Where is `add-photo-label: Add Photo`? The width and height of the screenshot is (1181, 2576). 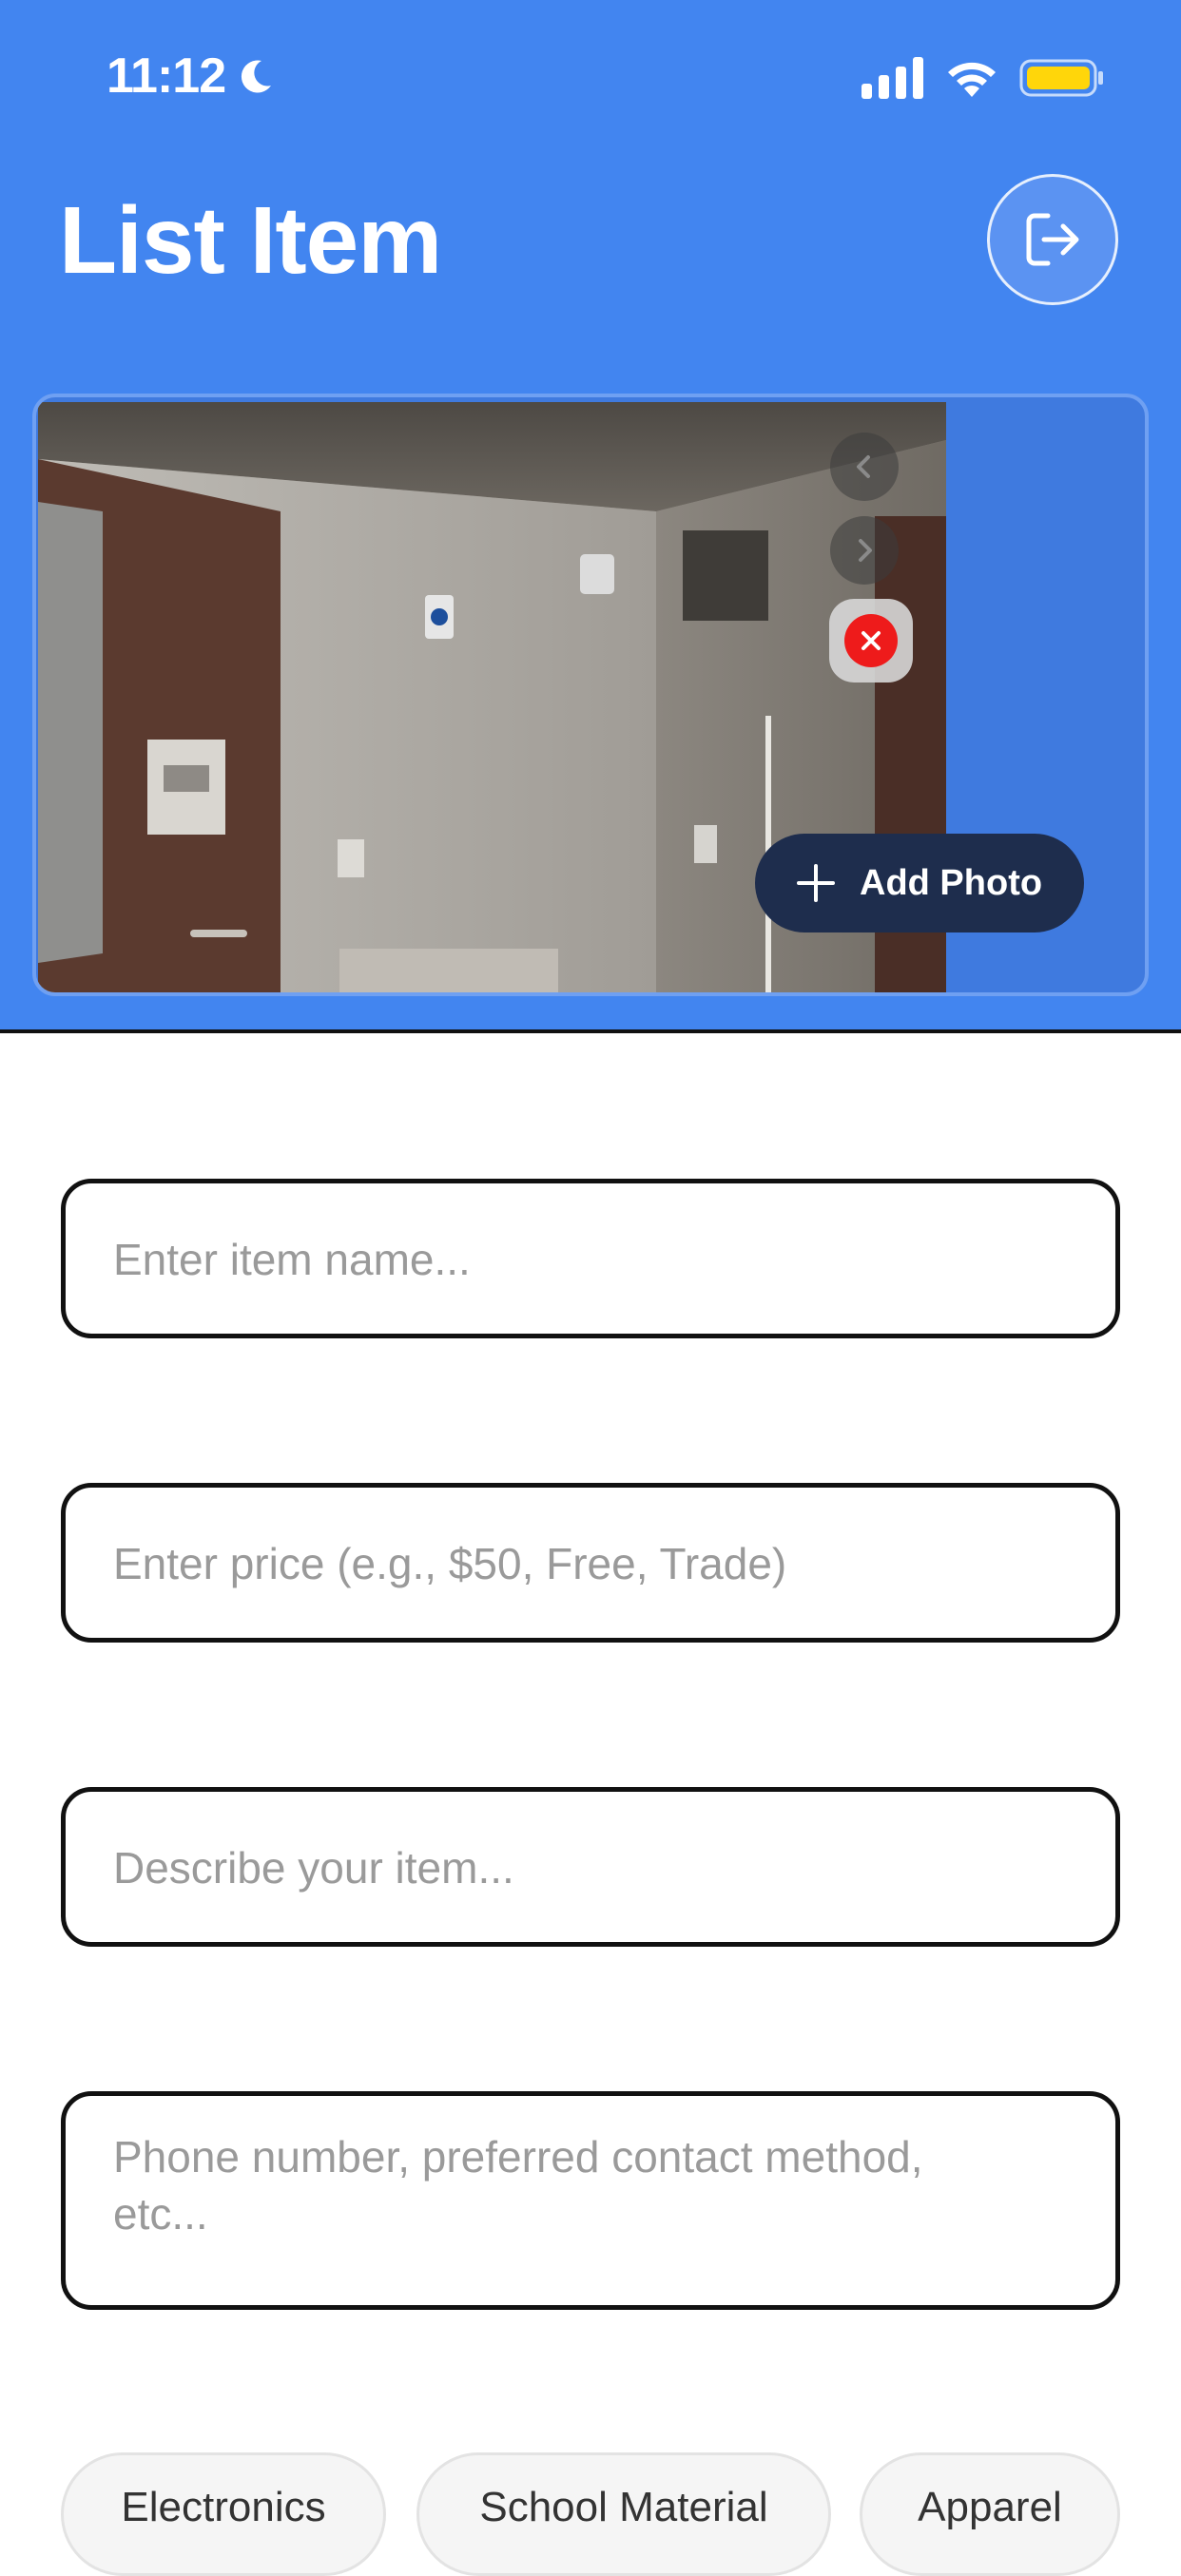
add-photo-label: Add Photo is located at coordinates (951, 883).